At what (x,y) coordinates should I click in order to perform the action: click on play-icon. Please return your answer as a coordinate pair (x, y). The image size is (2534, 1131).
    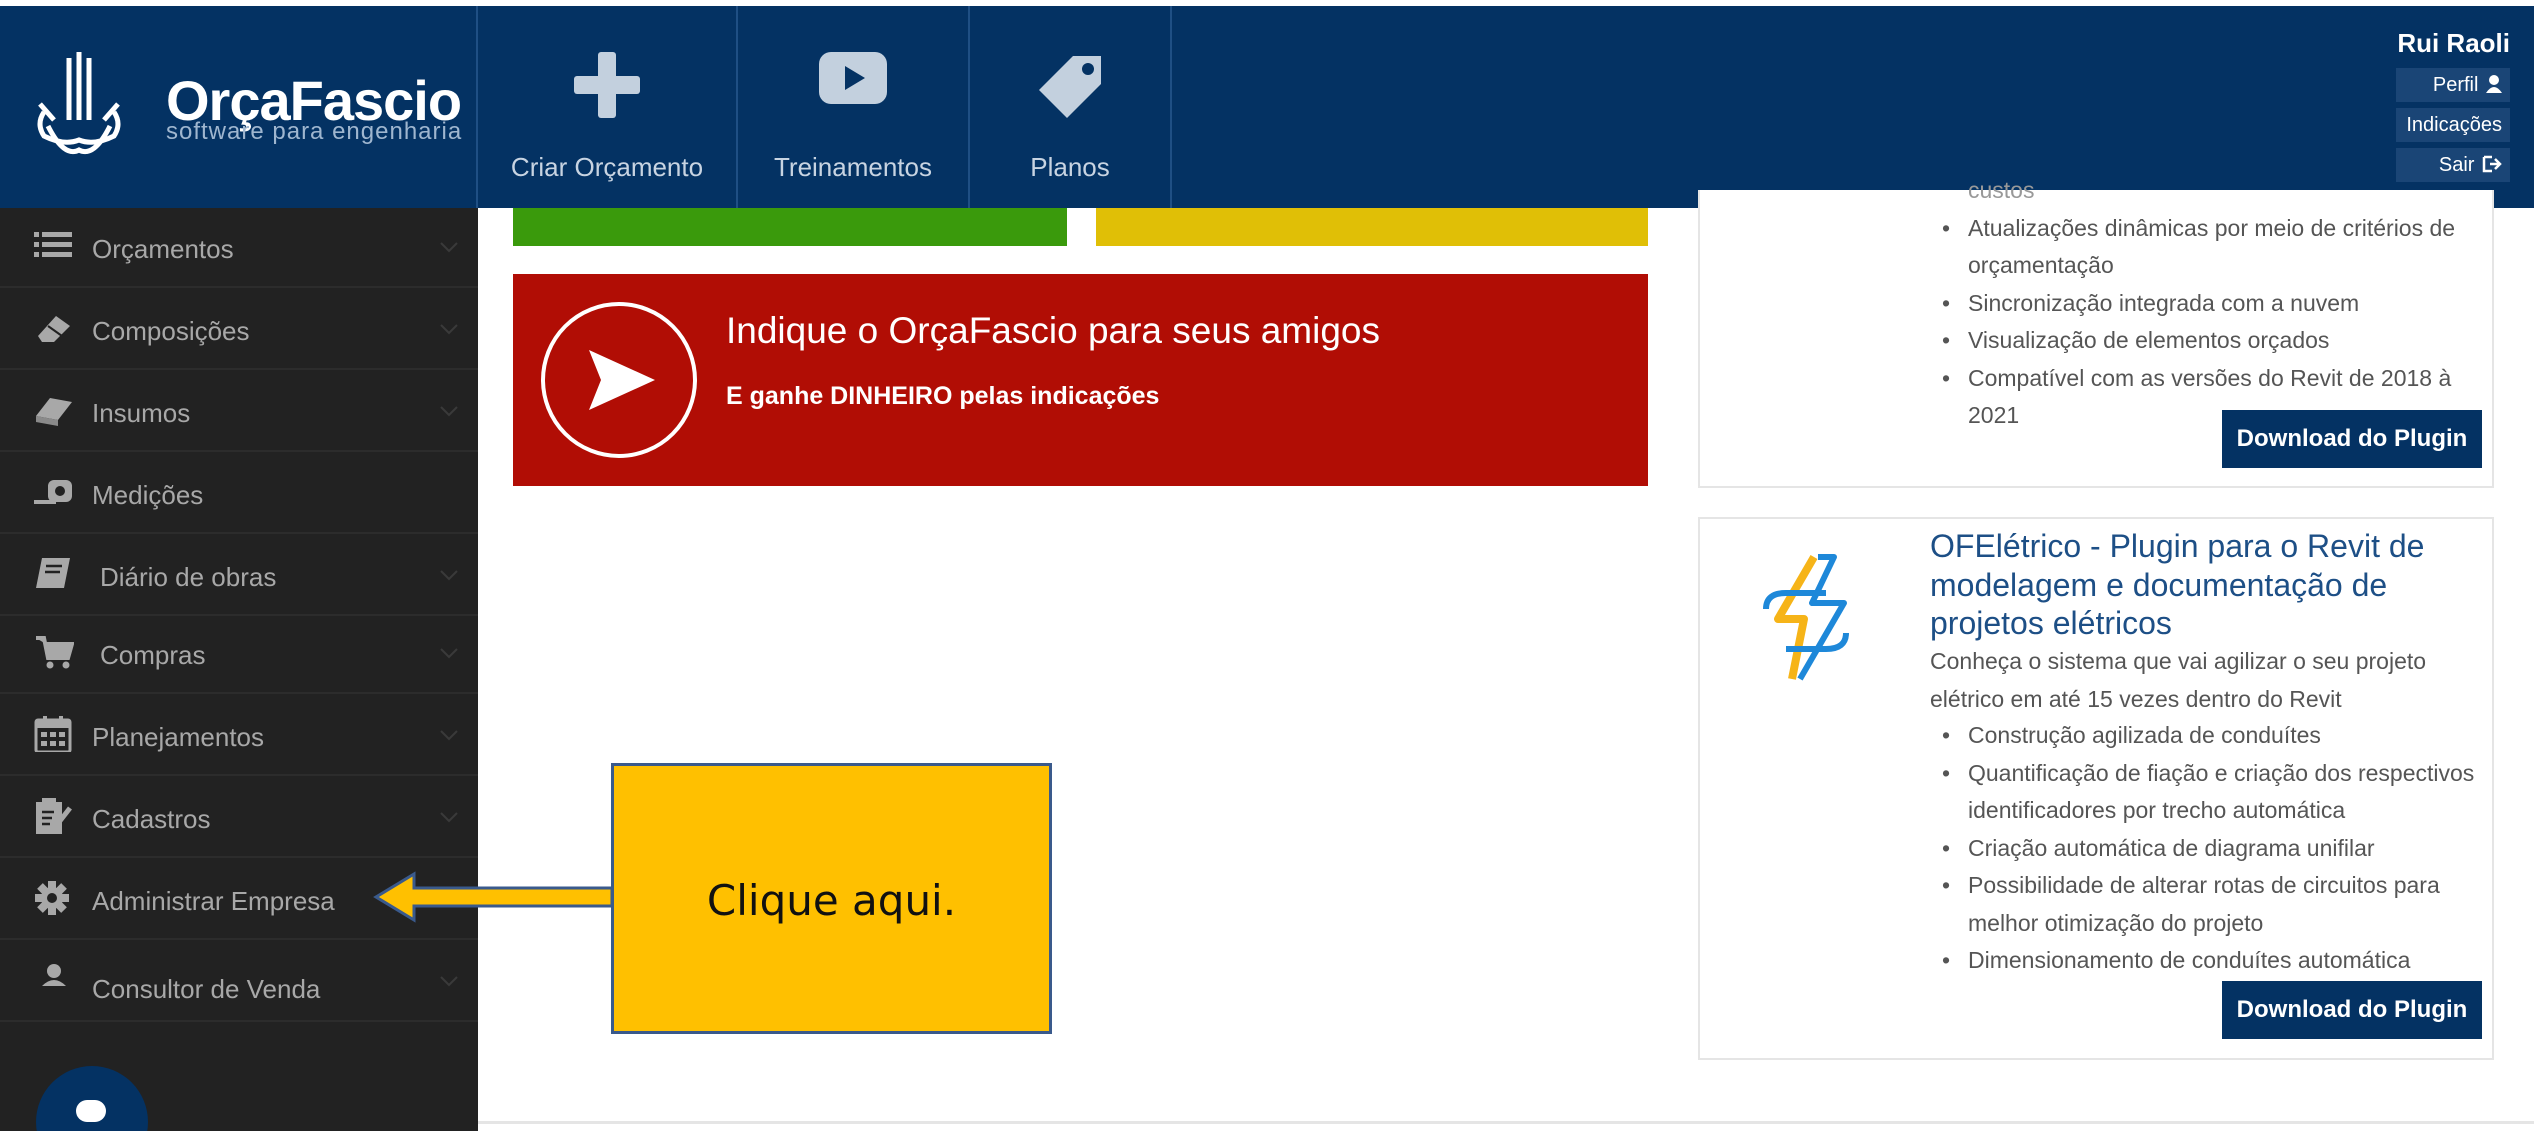
    Looking at the image, I should click on (853, 78).